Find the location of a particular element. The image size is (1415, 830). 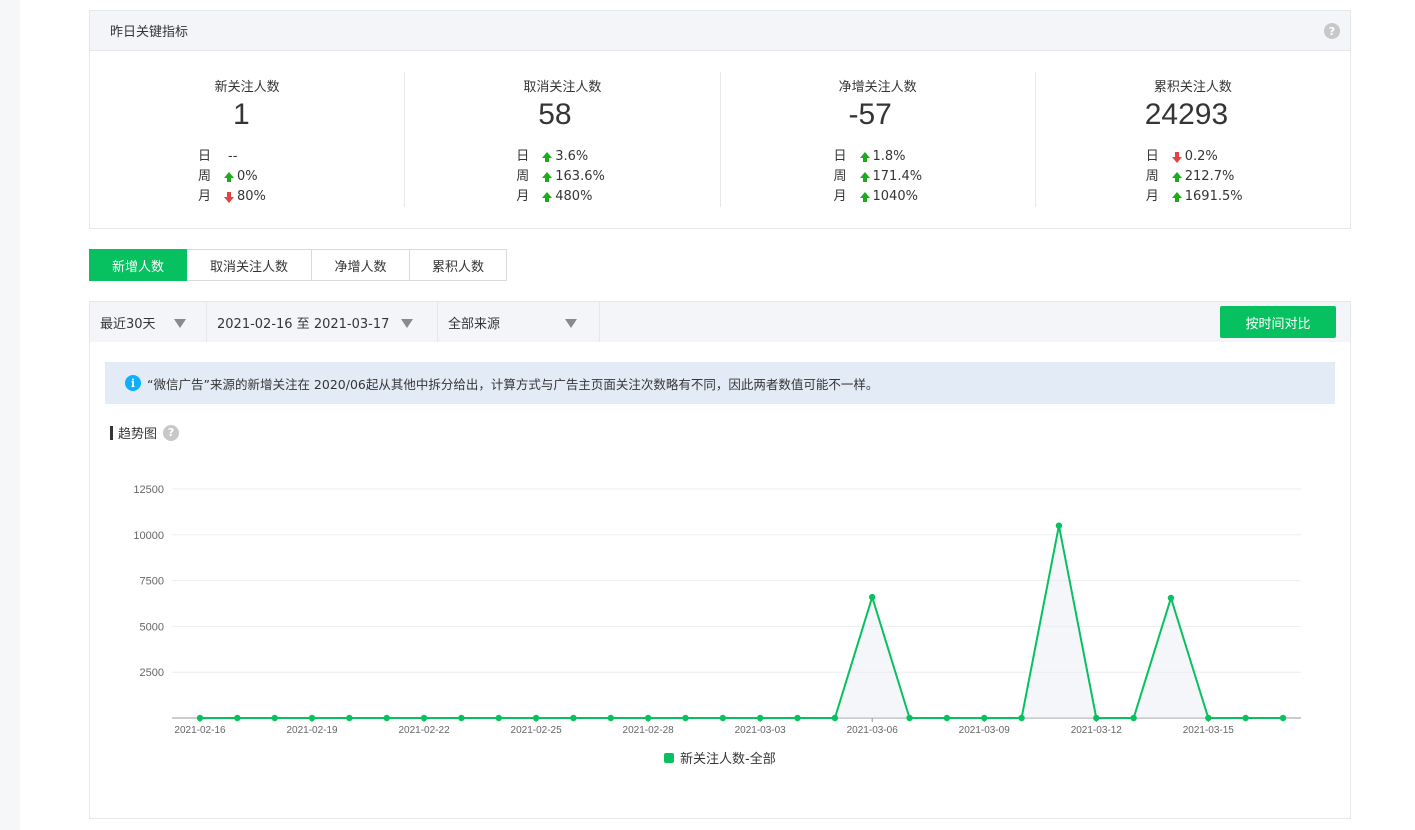

y-tick-label: 2500 is located at coordinates (152, 673).